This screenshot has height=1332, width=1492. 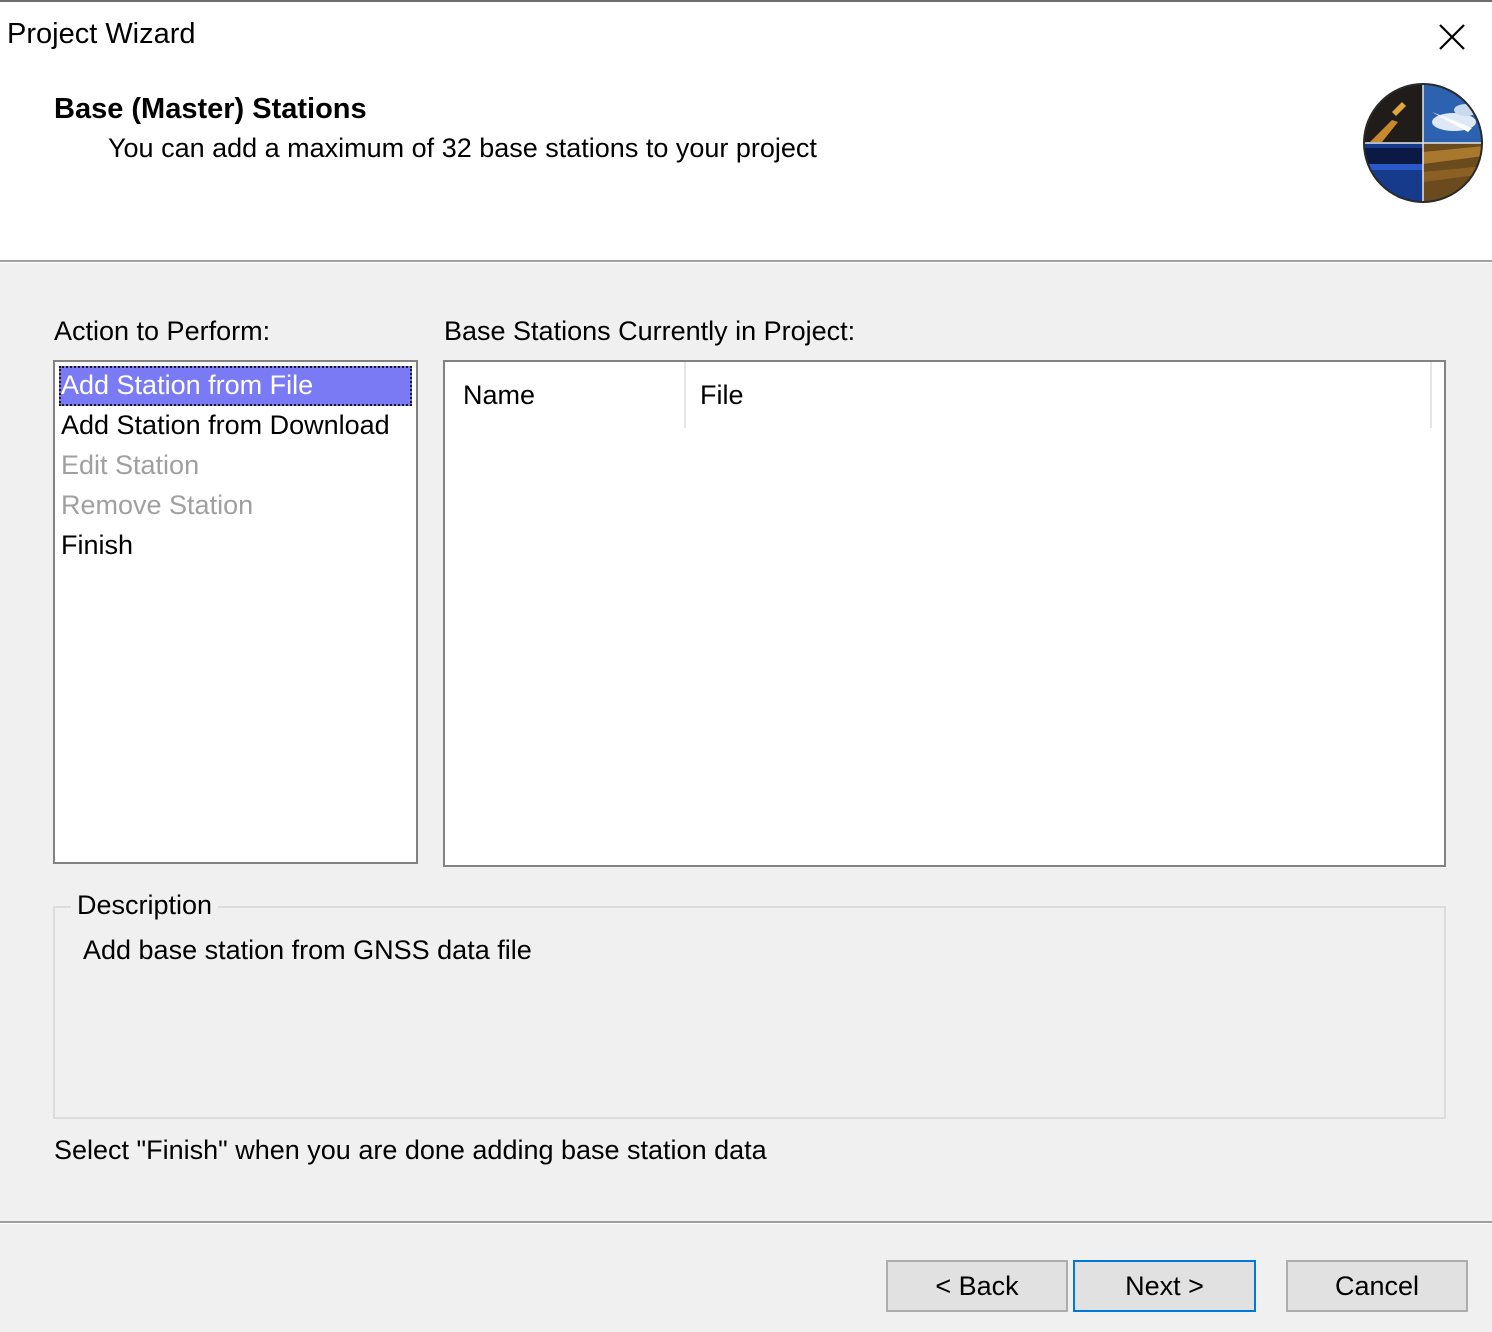 I want to click on cancel-button: Cancel, so click(x=1377, y=1286).